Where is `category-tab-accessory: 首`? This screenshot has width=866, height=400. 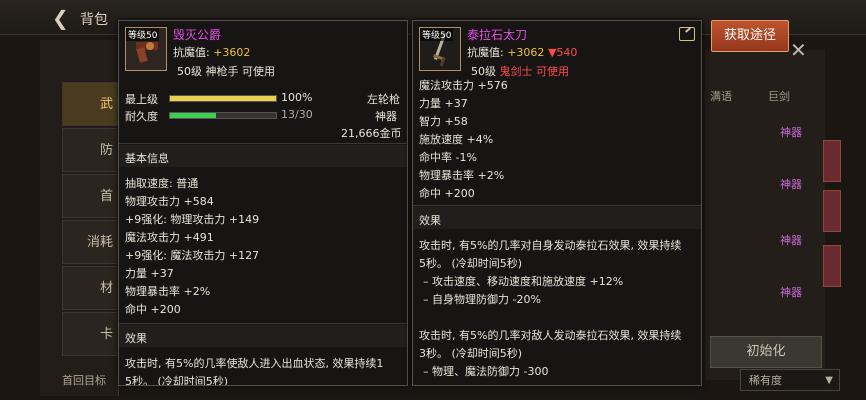 category-tab-accessory: 首 is located at coordinates (92, 196).